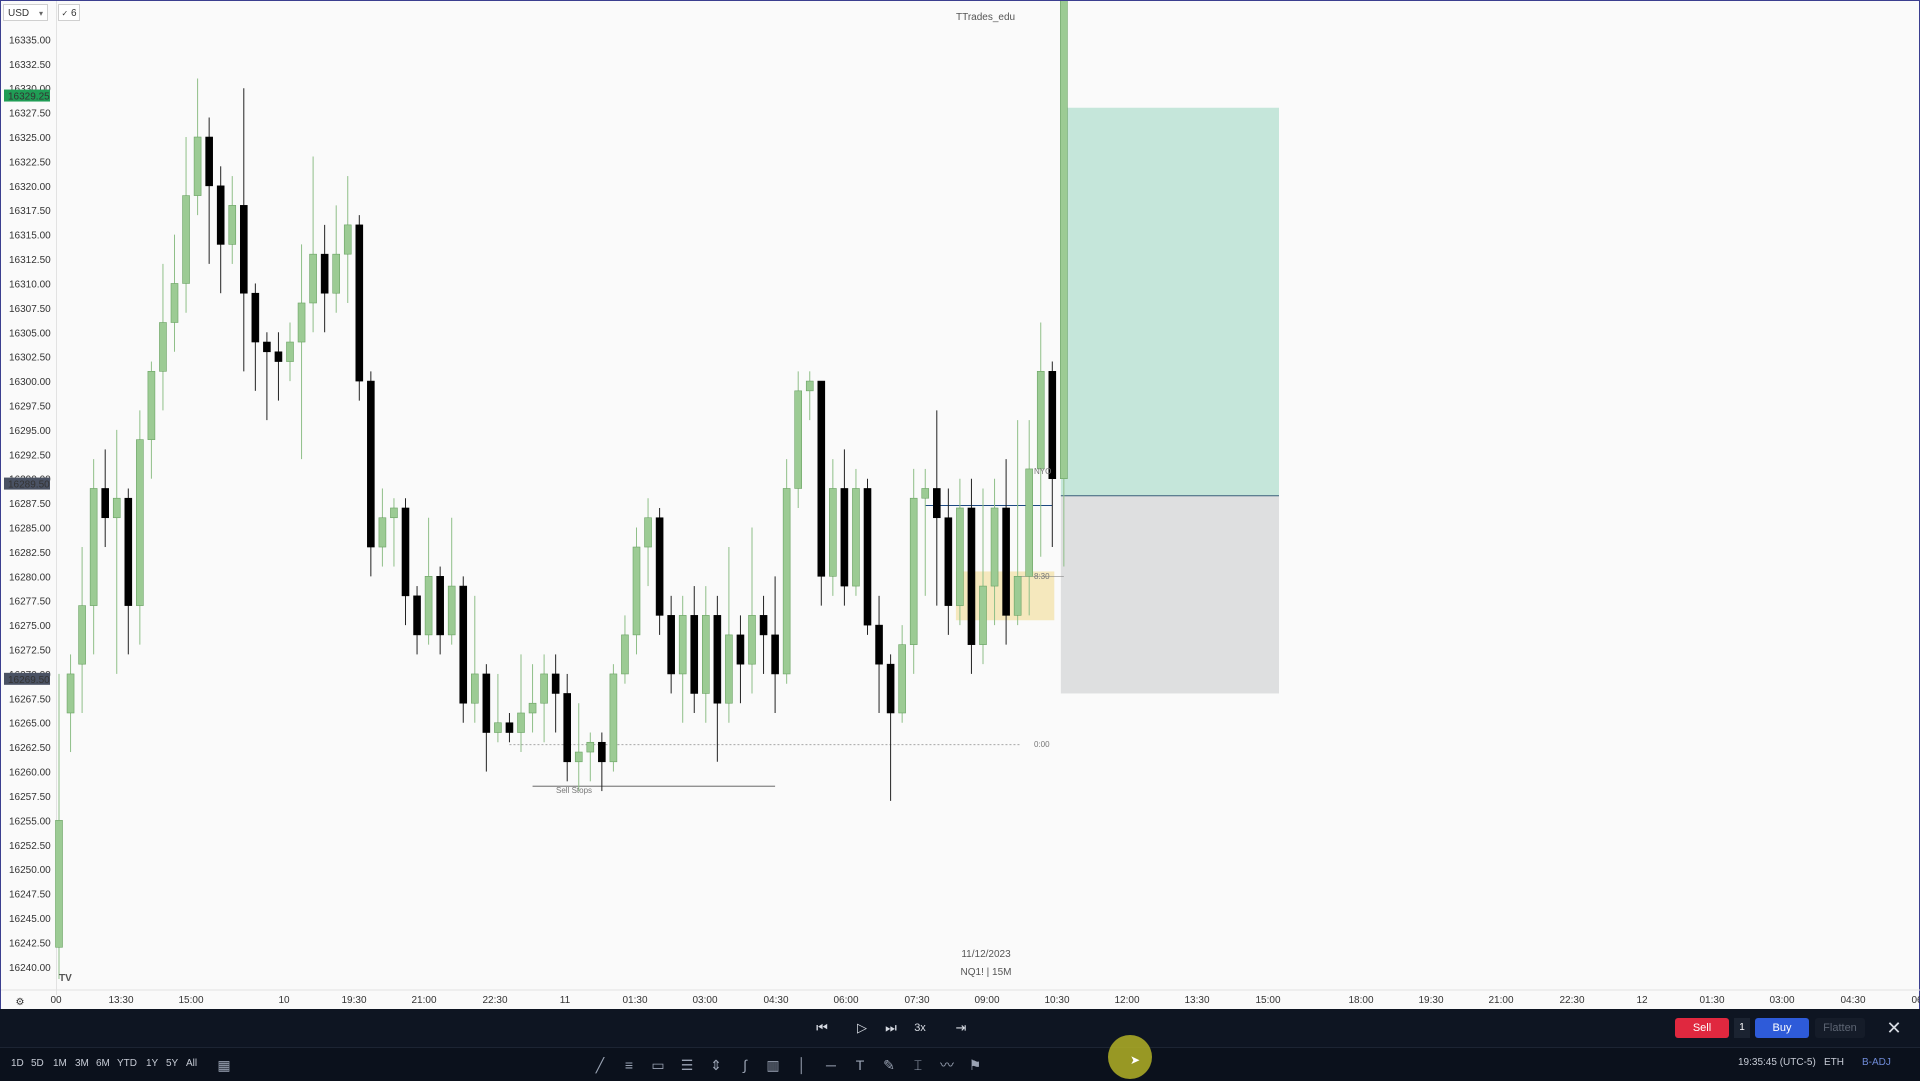 The width and height of the screenshot is (1920, 1081). What do you see at coordinates (1876, 1062) in the screenshot?
I see `adjustment-label: B-ADJ` at bounding box center [1876, 1062].